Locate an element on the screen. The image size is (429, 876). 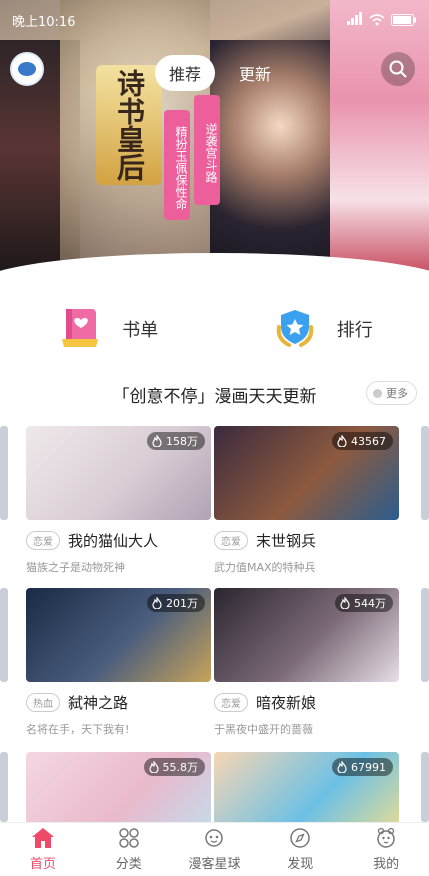
heat-value: 43567 is located at coordinates (368, 441).